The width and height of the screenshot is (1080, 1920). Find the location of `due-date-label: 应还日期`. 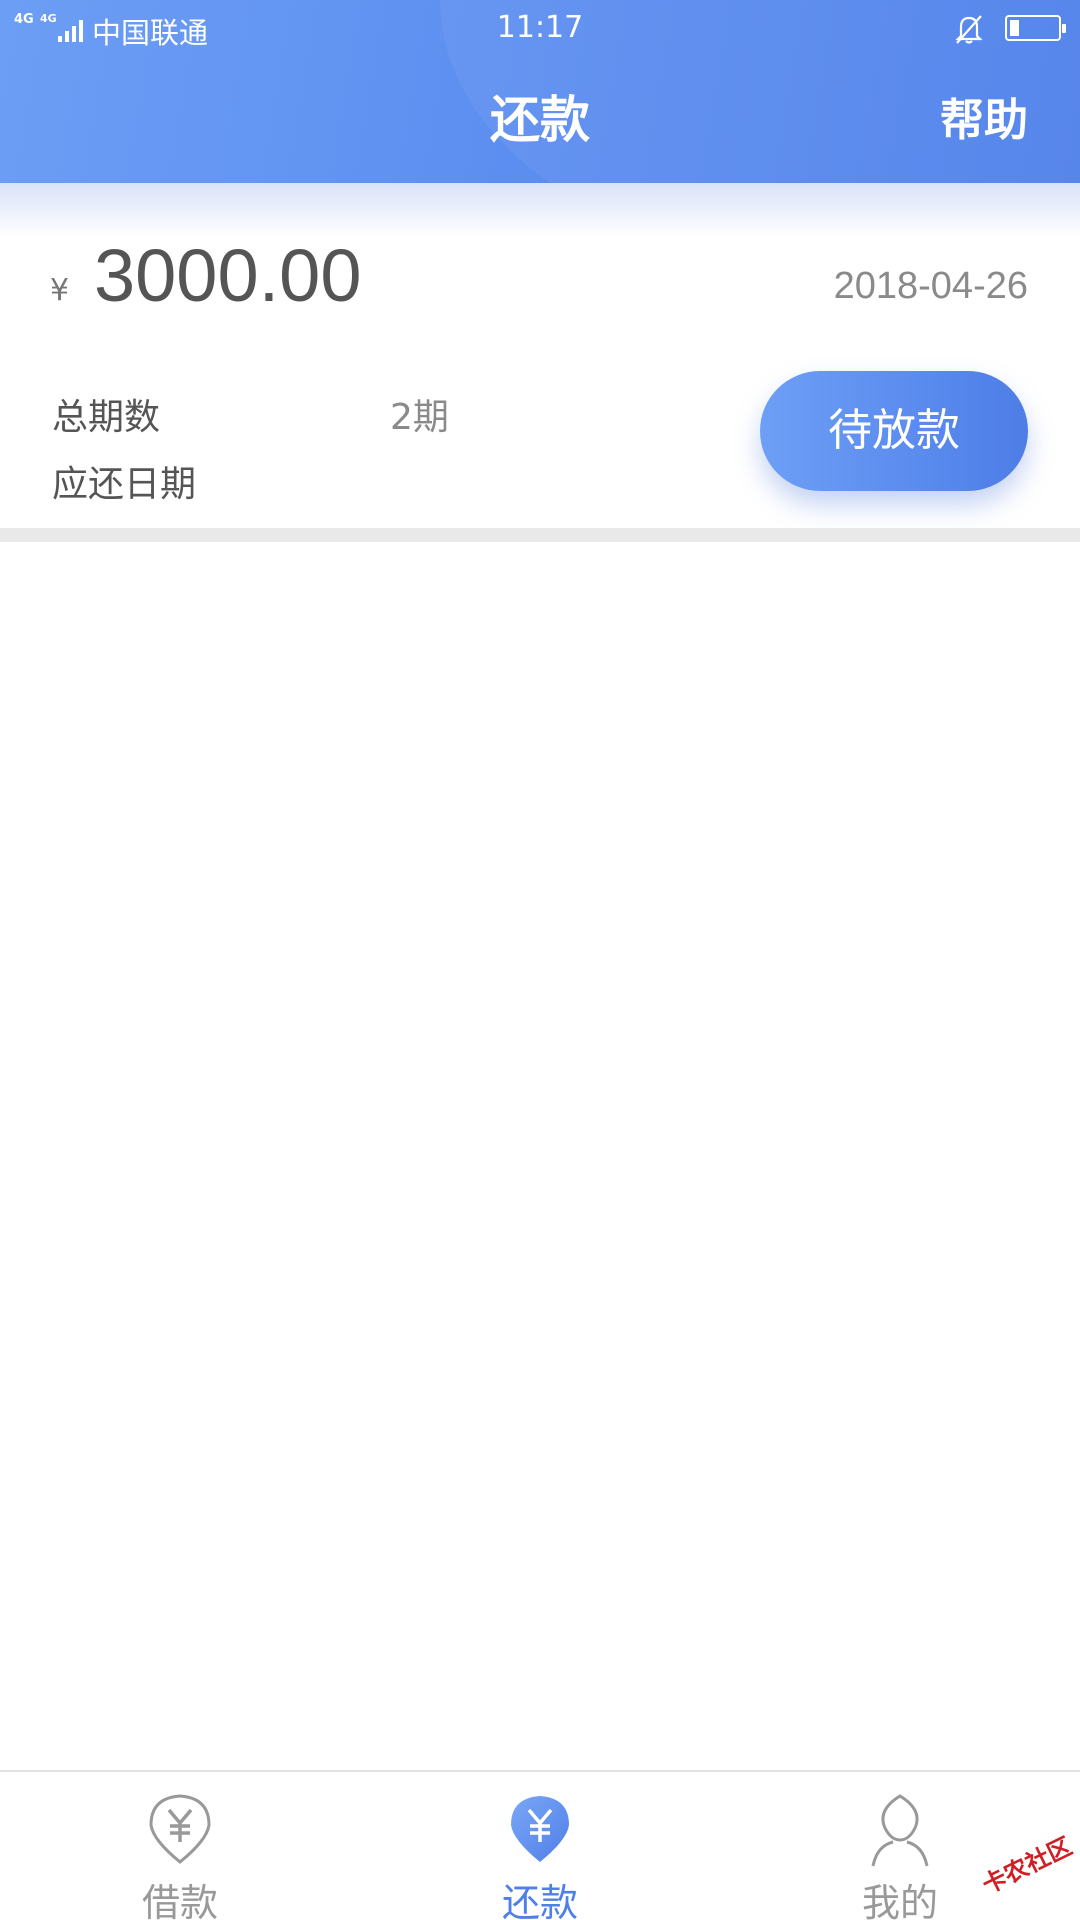

due-date-label: 应还日期 is located at coordinates (124, 484).